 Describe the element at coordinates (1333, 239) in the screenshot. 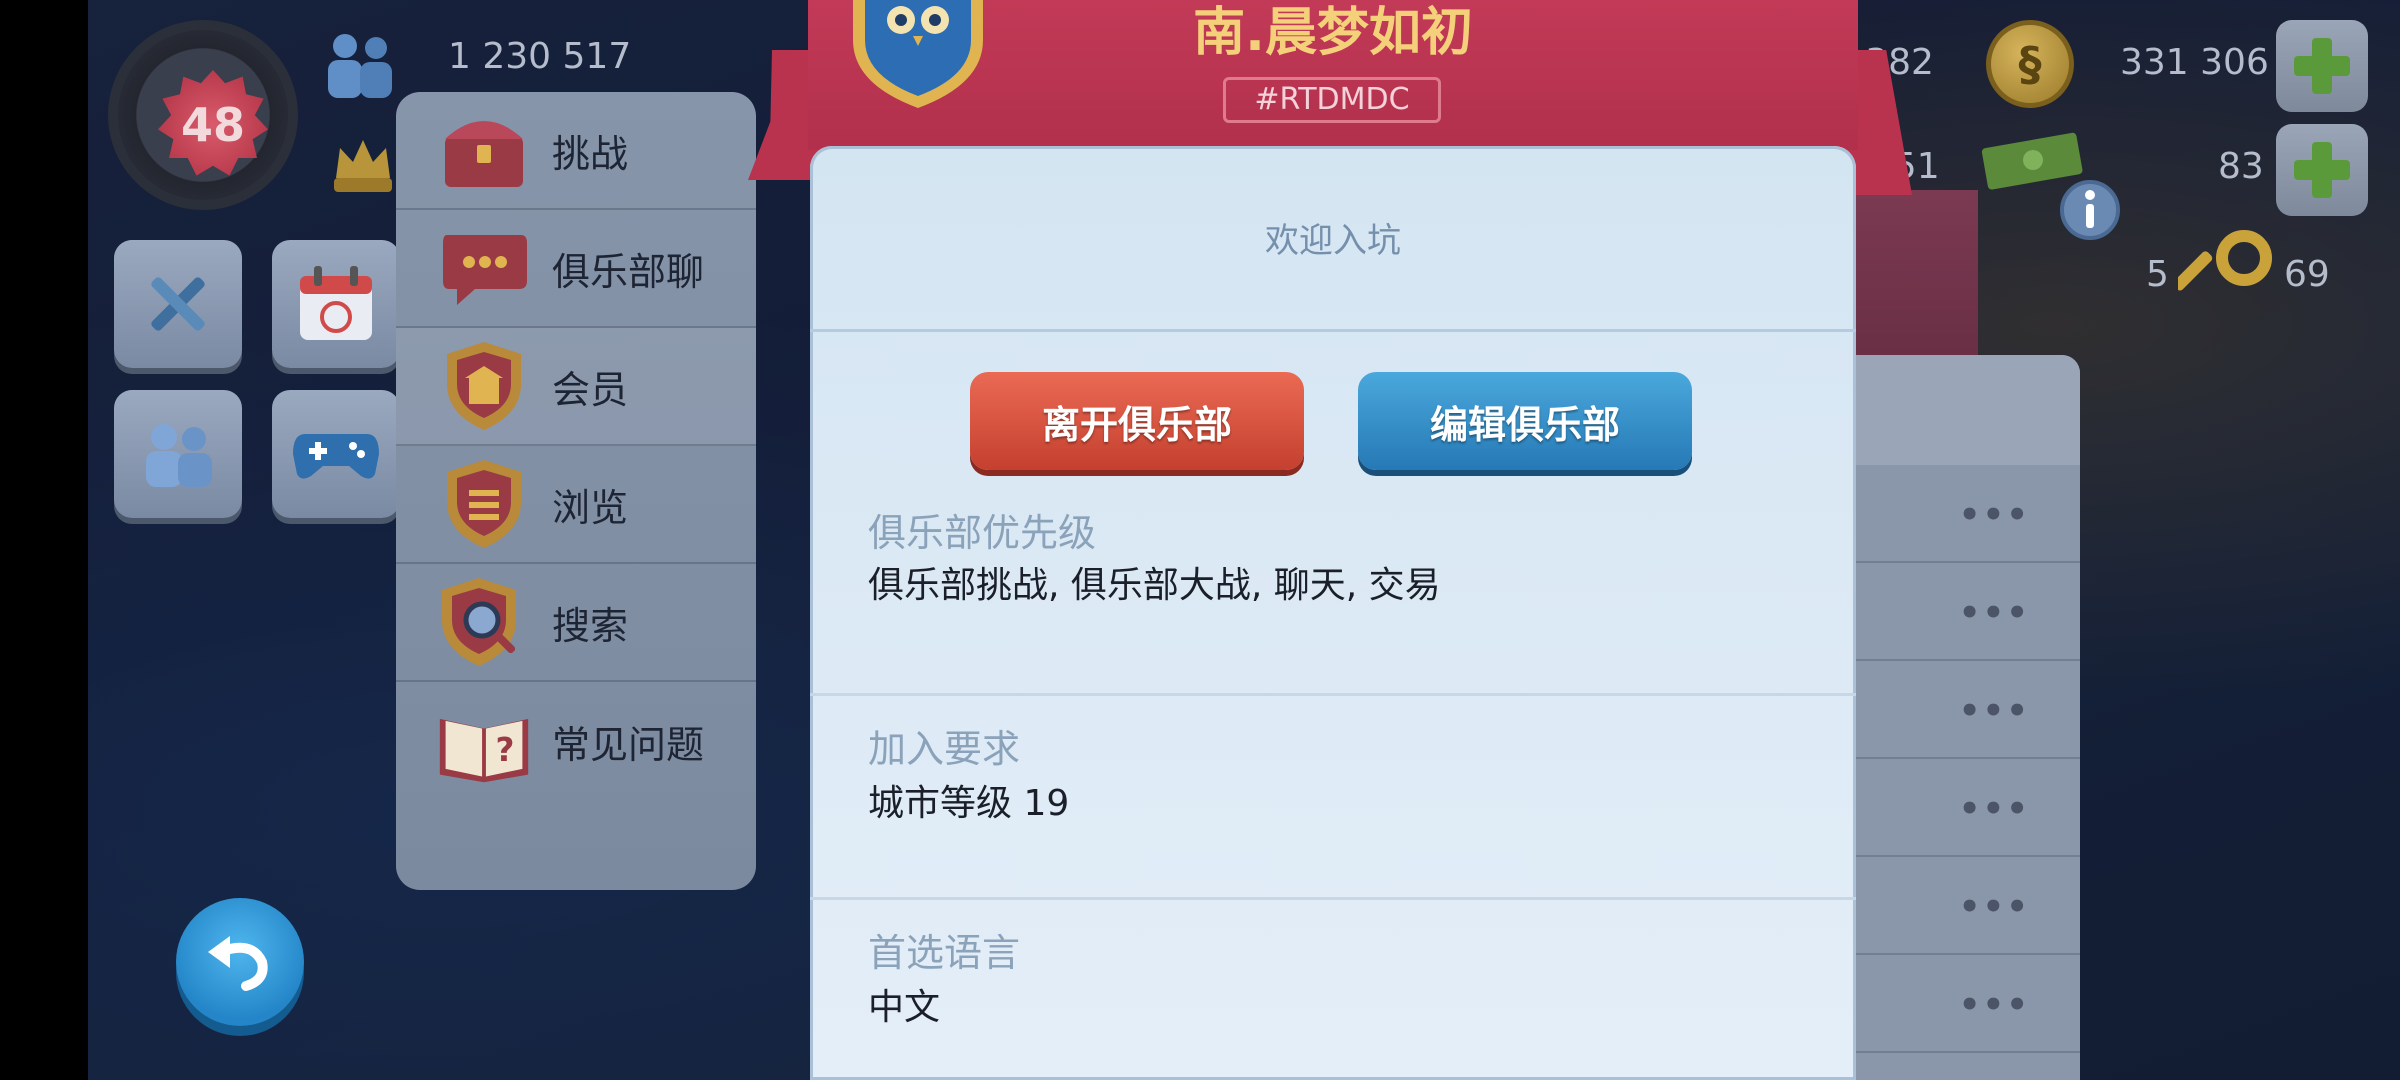

I see `club-welcome-message: 欢迎入坑` at that location.